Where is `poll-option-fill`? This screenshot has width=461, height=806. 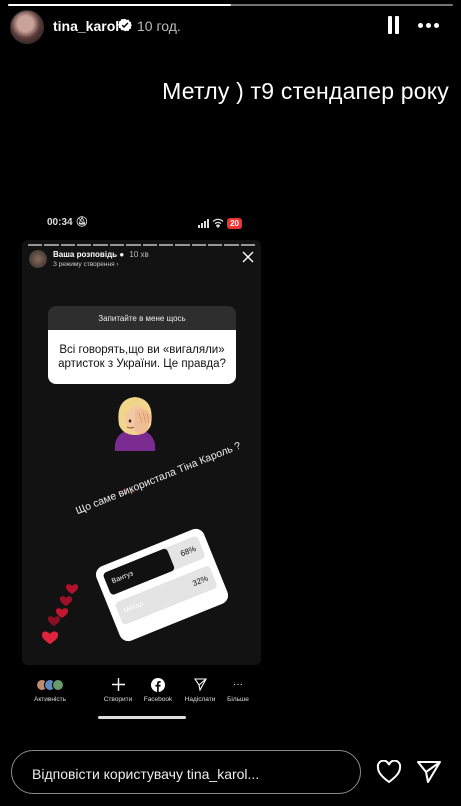 poll-option-fill is located at coordinates (119, 614).